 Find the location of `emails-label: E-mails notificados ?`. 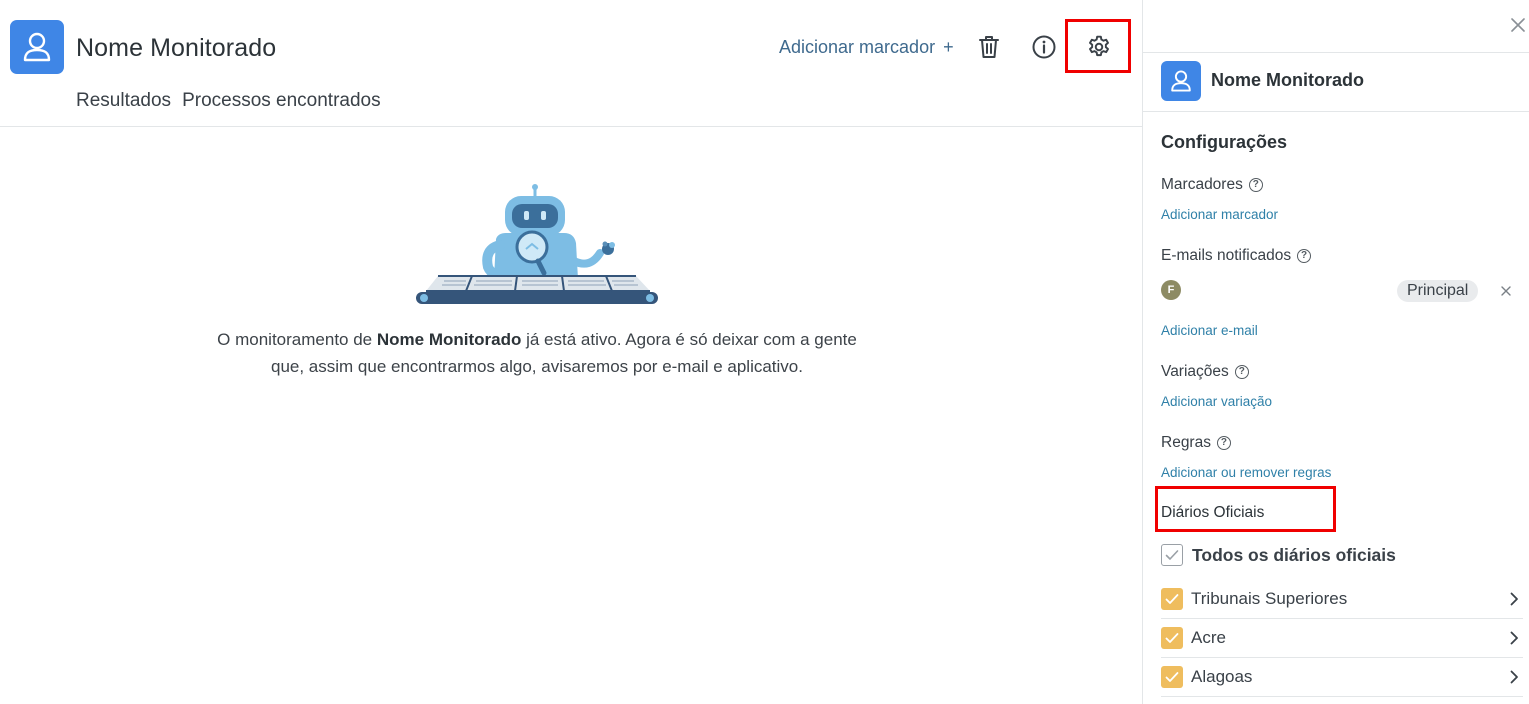

emails-label: E-mails notificados ? is located at coordinates (1236, 256).